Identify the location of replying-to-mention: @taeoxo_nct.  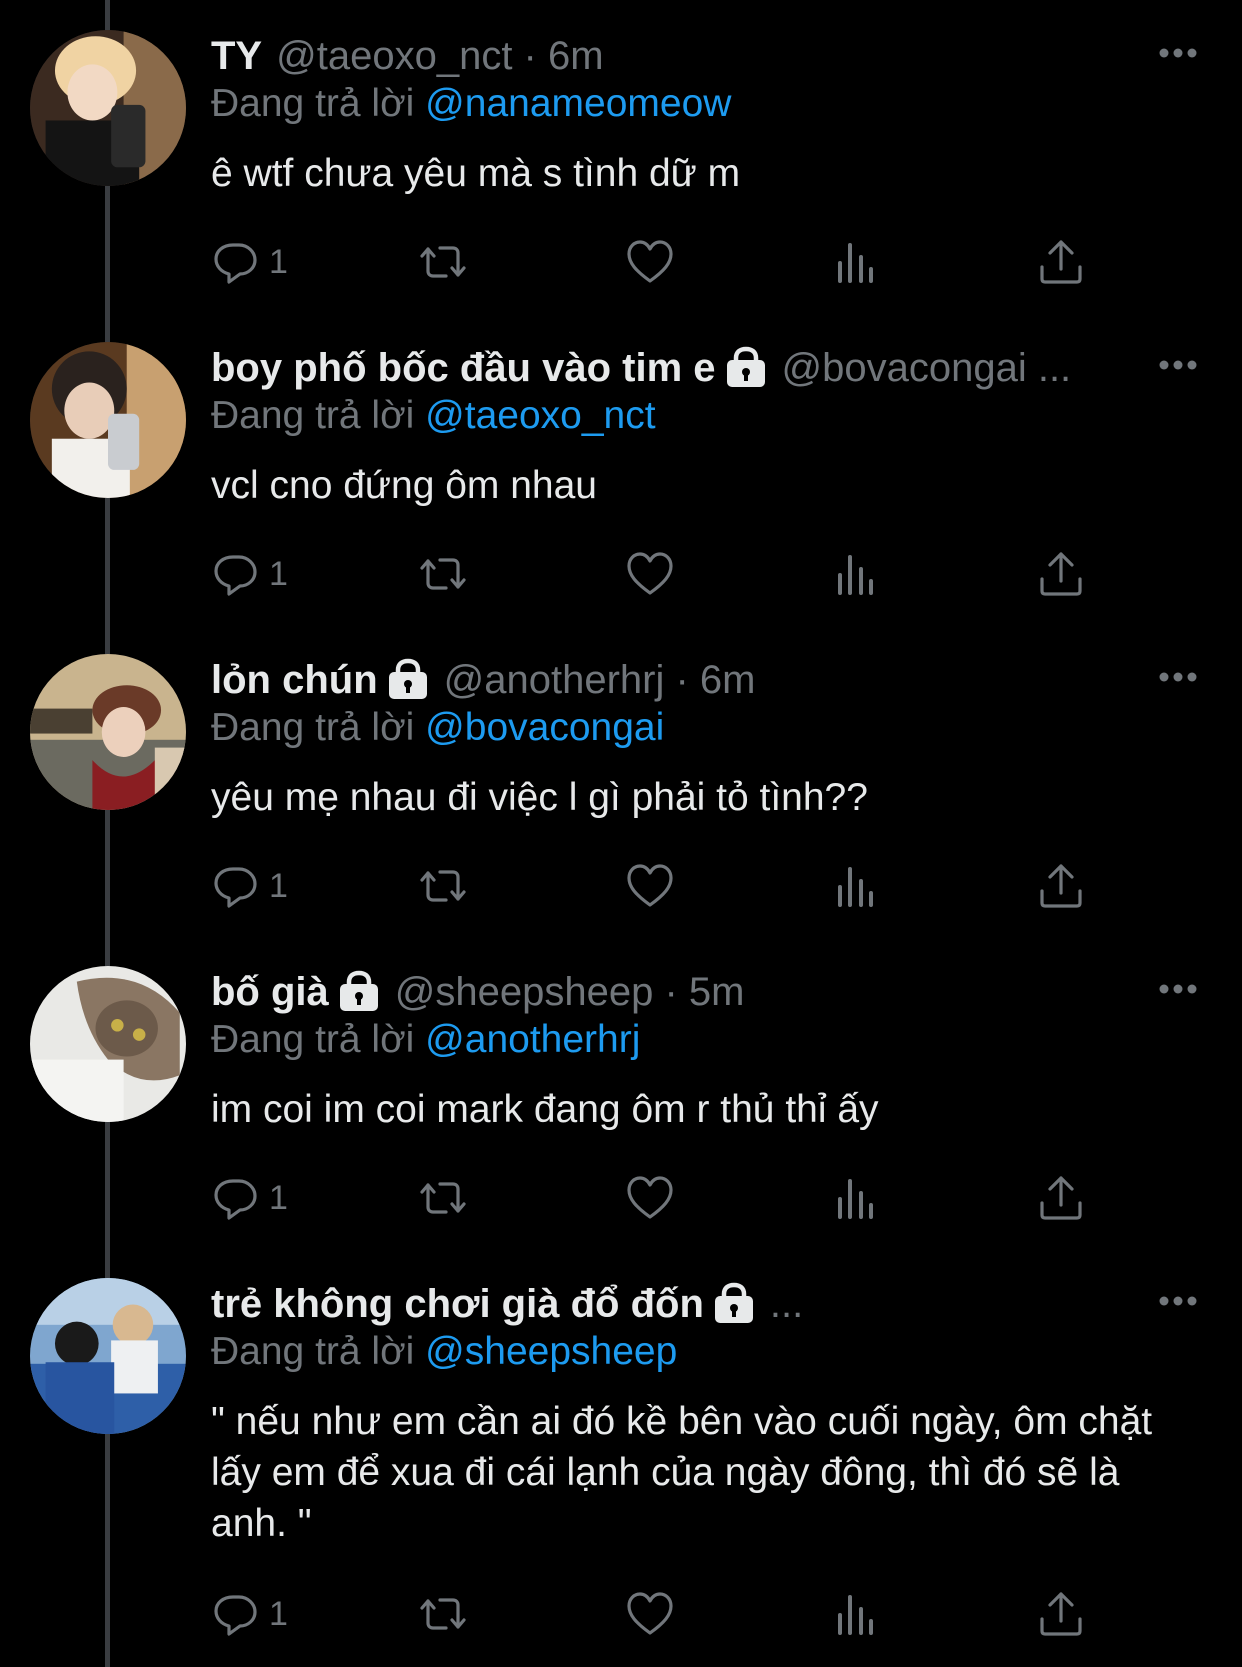
(540, 415).